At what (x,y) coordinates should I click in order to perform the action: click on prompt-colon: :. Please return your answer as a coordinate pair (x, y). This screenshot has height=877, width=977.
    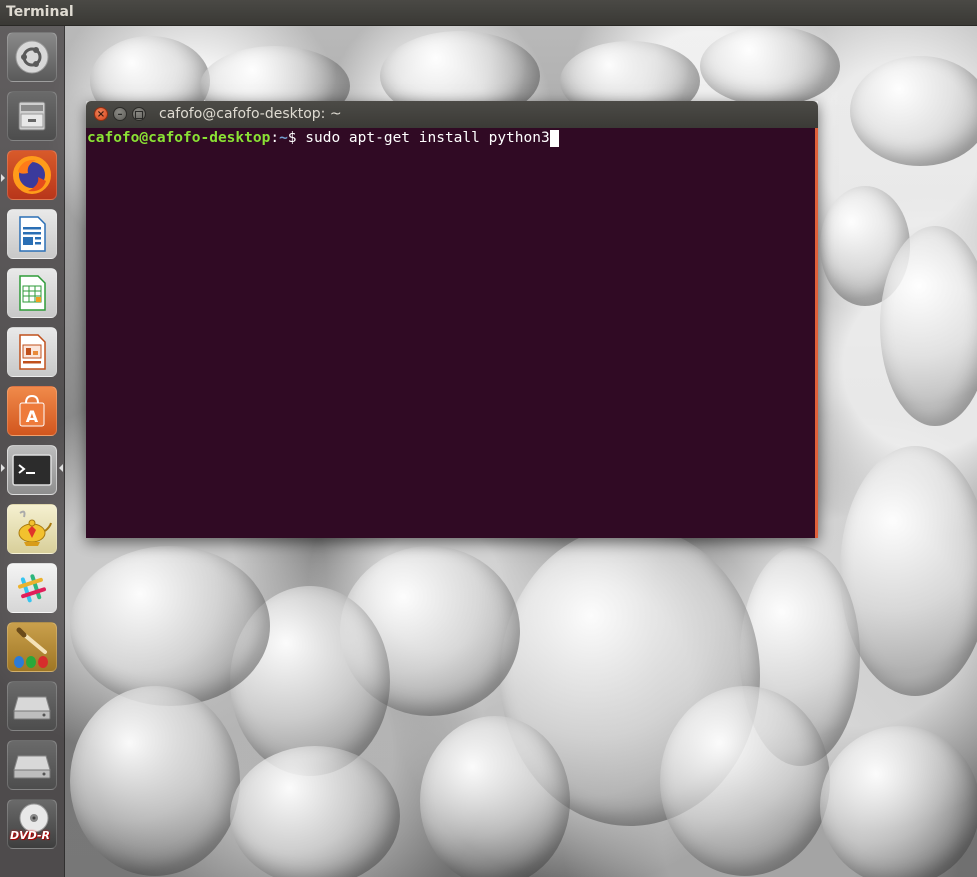
    Looking at the image, I should click on (275, 138).